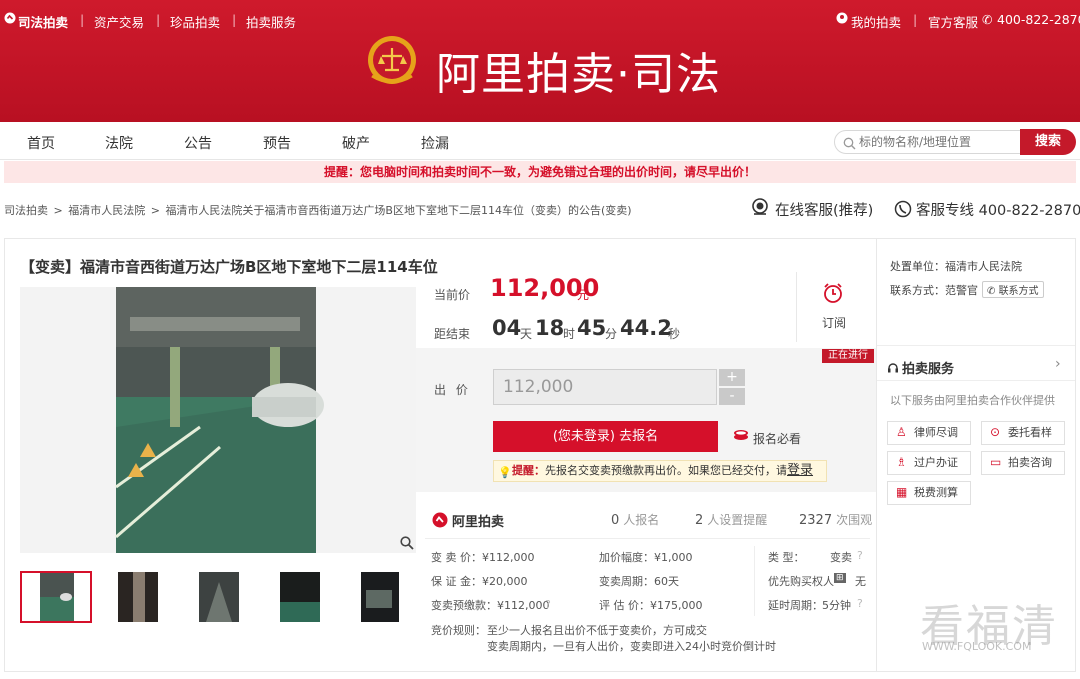  What do you see at coordinates (1058, 364) in the screenshot?
I see `chevron-right-icon: ›` at bounding box center [1058, 364].